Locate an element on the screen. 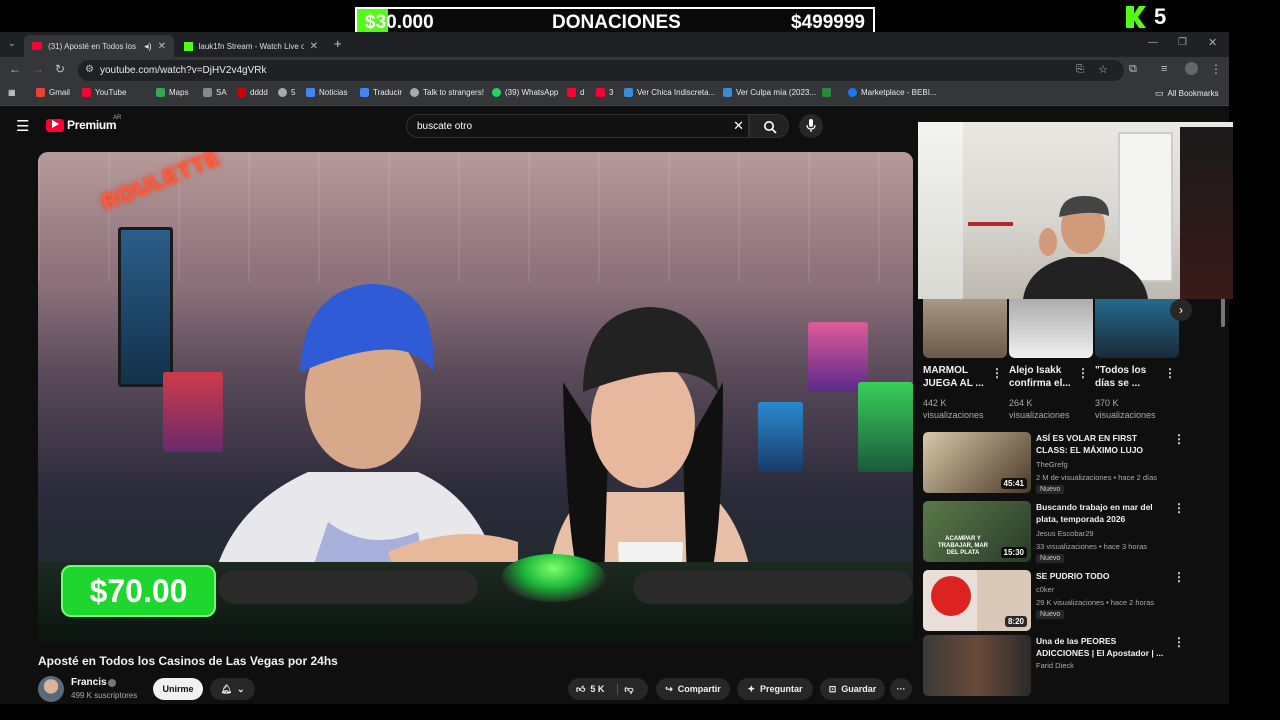  tab-youtube: (31) Aposté en Todos los Ca ◂) ✕ is located at coordinates (99, 46).